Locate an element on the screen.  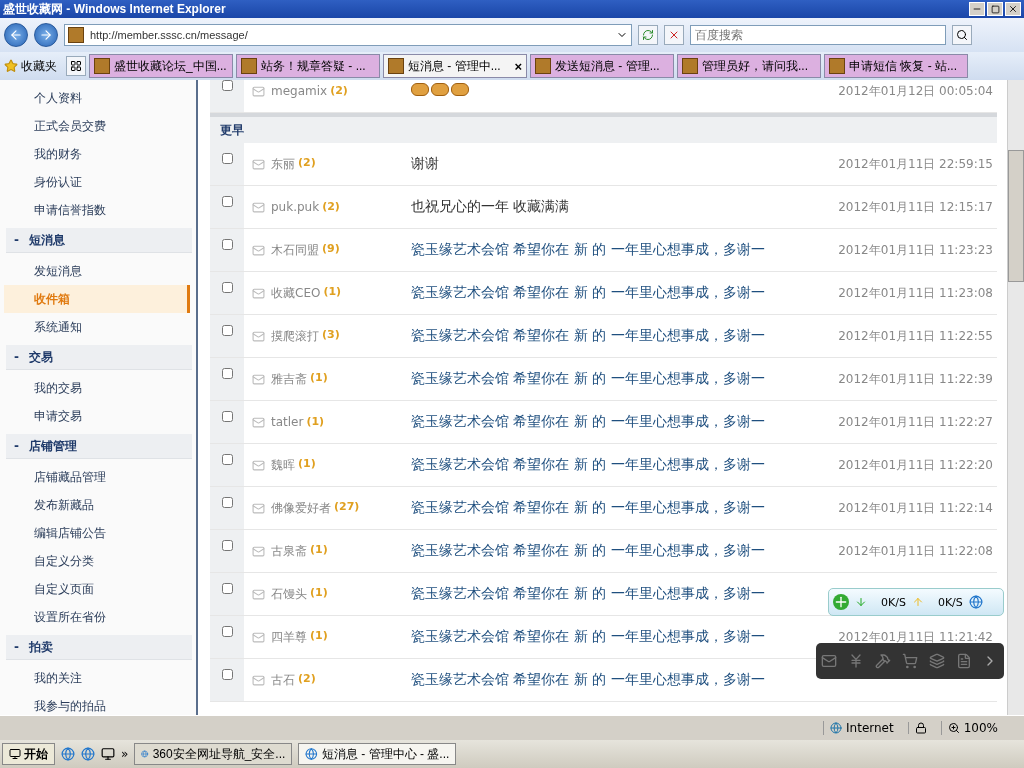
sender-name: megamix (2) is located at coordinates (341, 91).